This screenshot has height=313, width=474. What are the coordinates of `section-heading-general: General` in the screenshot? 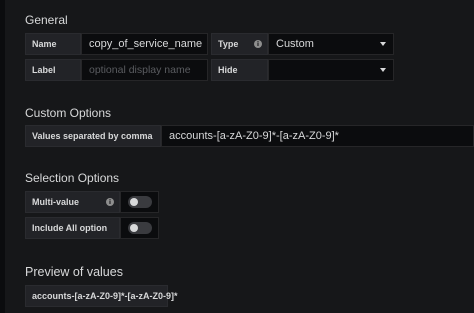 It's located at (46, 20).